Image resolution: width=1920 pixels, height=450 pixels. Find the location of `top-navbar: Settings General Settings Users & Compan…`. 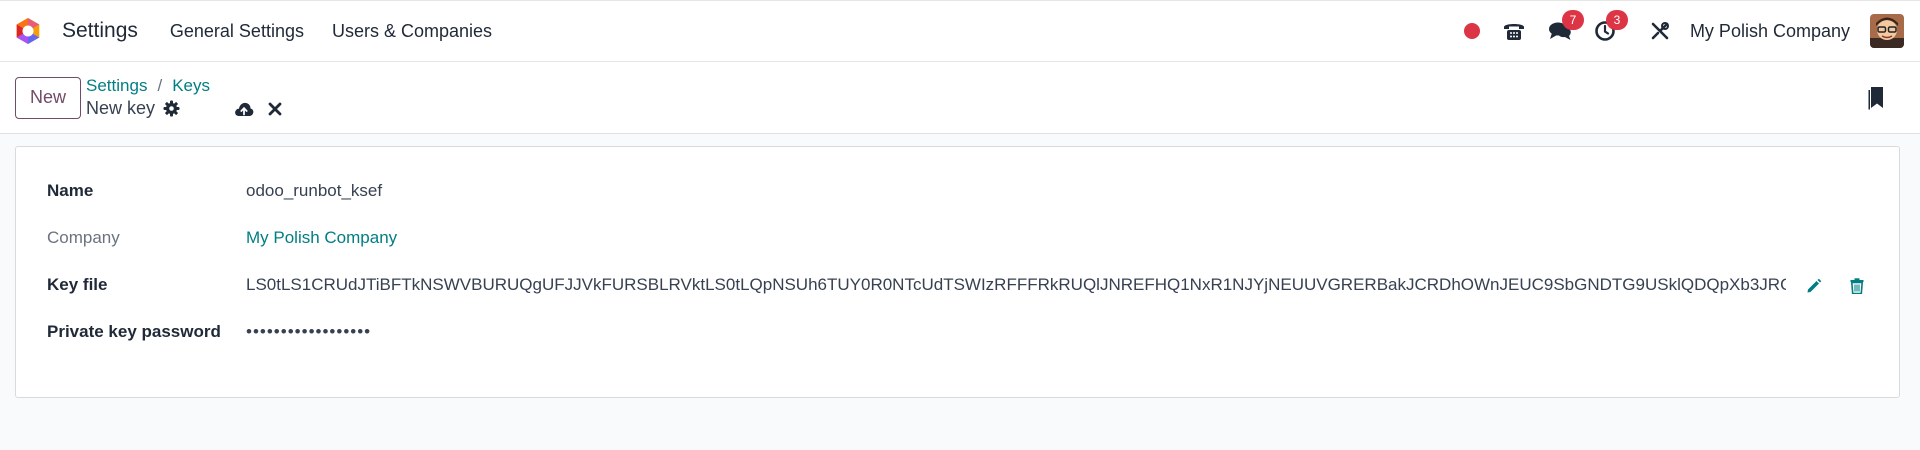

top-navbar: Settings General Settings Users & Compan… is located at coordinates (960, 31).